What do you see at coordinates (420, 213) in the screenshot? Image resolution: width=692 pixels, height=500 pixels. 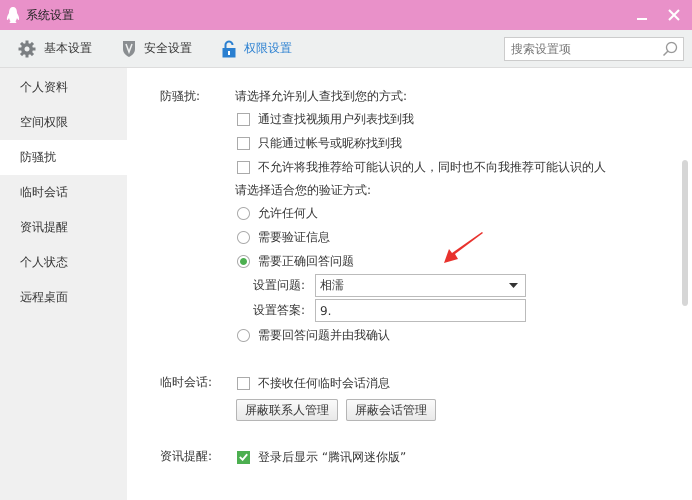 I see `radio-option: 允许任何人` at bounding box center [420, 213].